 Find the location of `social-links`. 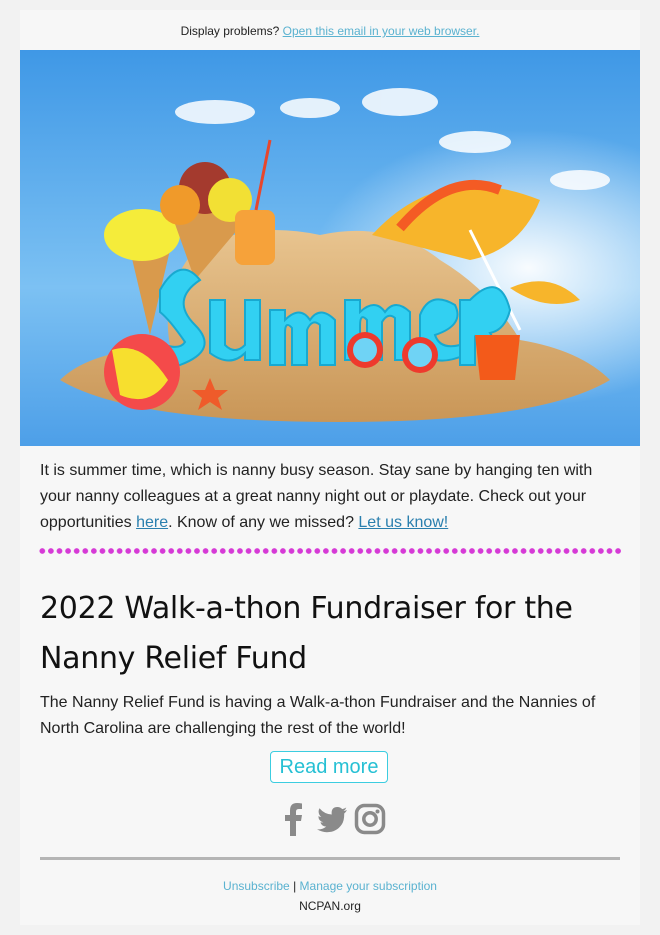

social-links is located at coordinates (332, 819).